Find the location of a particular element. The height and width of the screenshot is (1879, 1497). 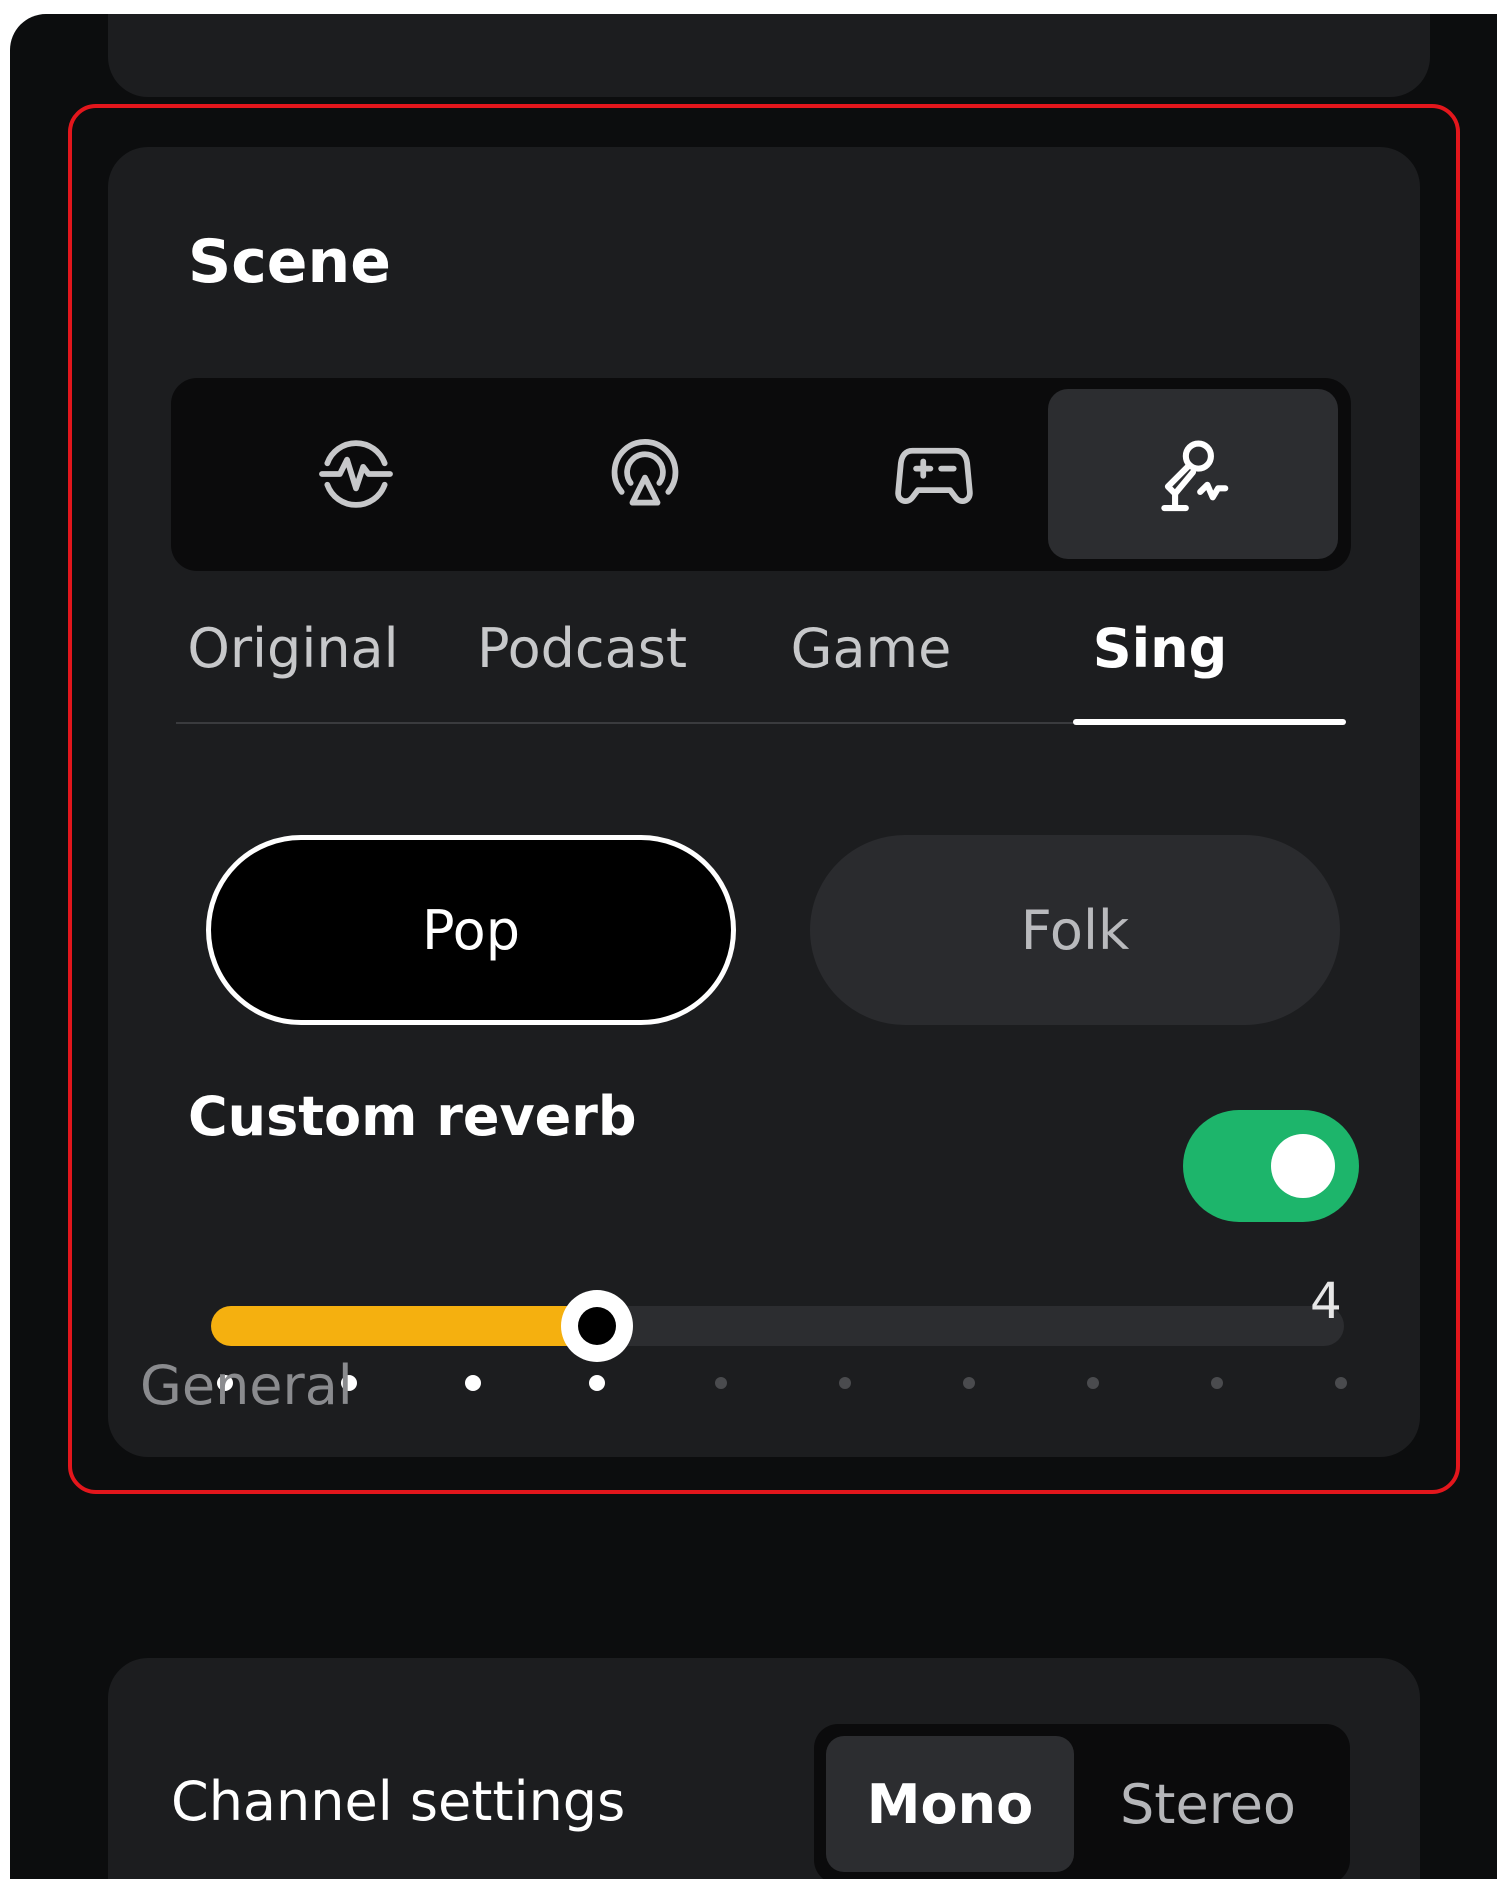

podcast-broadcast-icon is located at coordinates (645, 472).